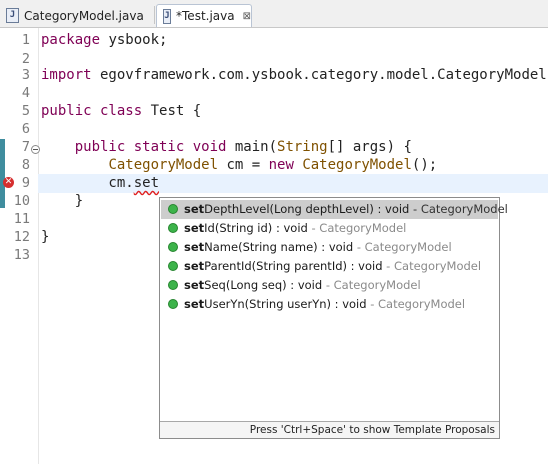  What do you see at coordinates (84, 15) in the screenshot?
I see `tab-label: CategoryModel.java` at bounding box center [84, 15].